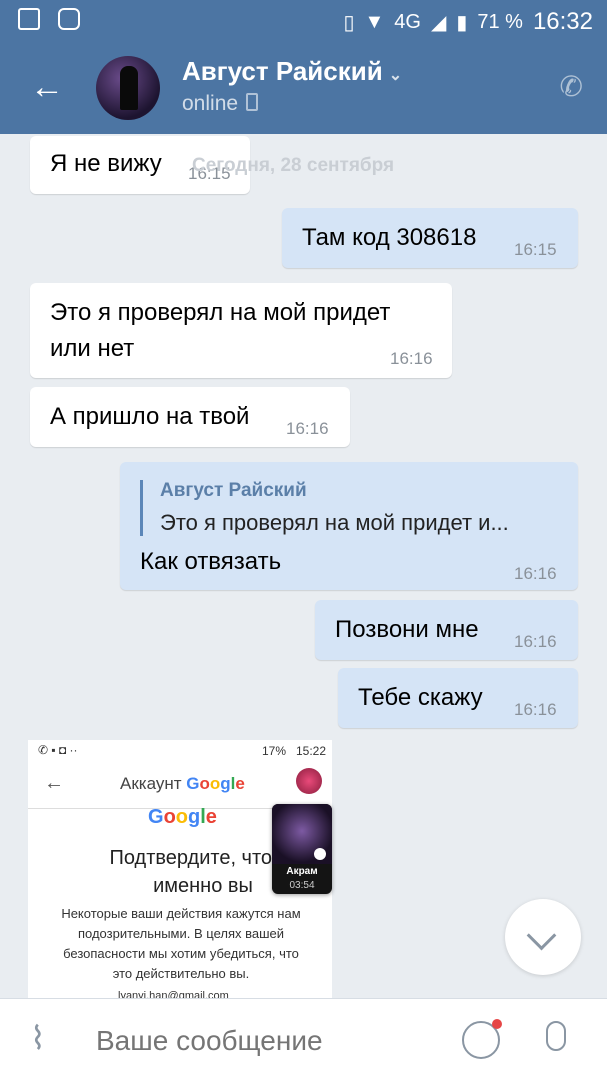 This screenshot has height=1081, width=607. Describe the element at coordinates (407, 629) in the screenshot. I see `message-text: Позвони мне` at that location.